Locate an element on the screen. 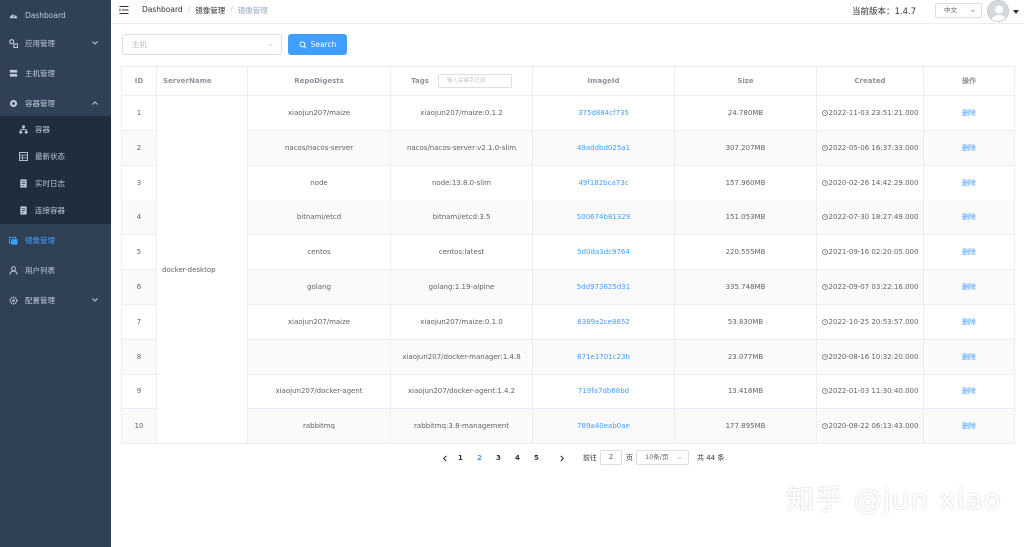 The width and height of the screenshot is (1024, 547). search-button: Search is located at coordinates (317, 44).